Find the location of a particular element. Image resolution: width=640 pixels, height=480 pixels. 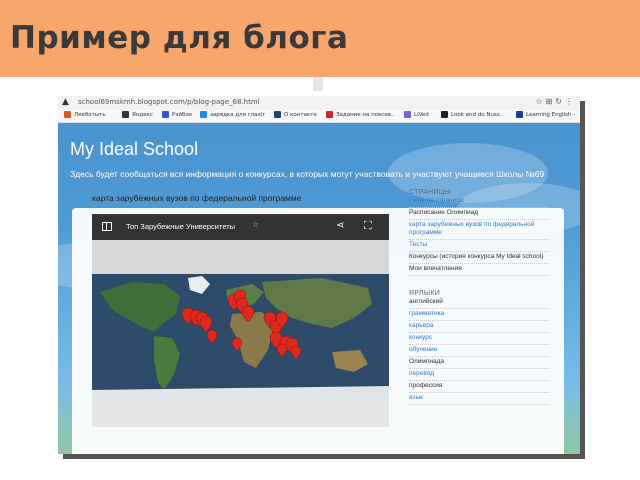

sidebar-label-link-2: карьера is located at coordinates (479, 327).